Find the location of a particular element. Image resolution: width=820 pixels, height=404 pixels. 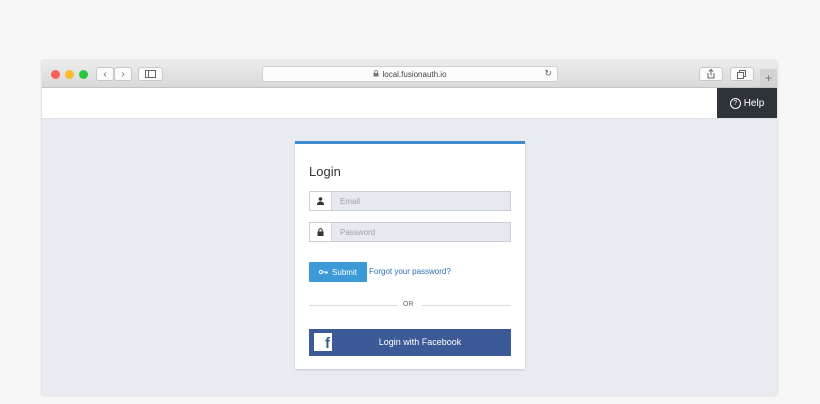

forward-button: › is located at coordinates (123, 74).